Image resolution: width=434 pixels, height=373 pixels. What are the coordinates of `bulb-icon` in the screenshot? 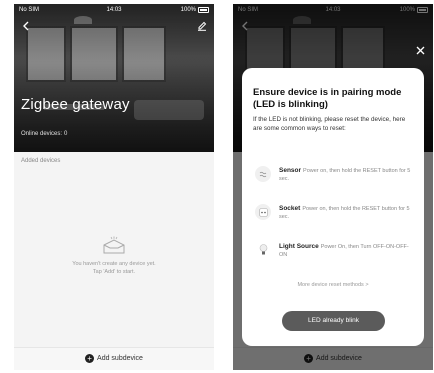 It's located at (263, 250).